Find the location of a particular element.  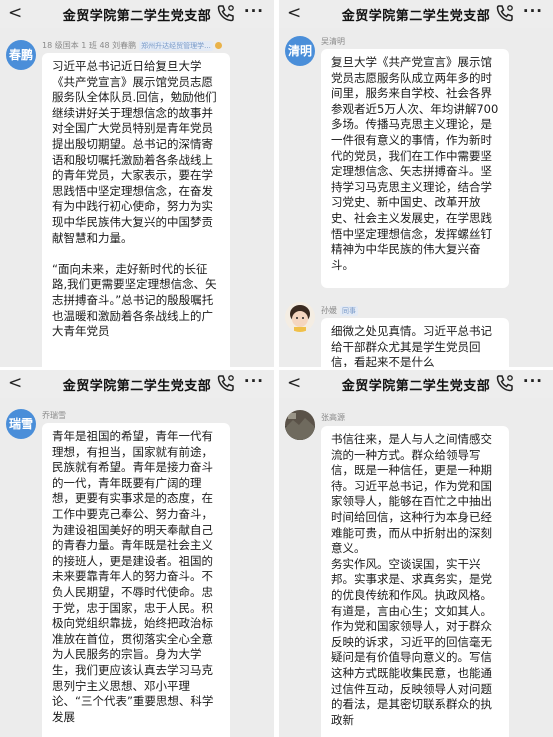

sender-name: 张高源 is located at coordinates (333, 417).